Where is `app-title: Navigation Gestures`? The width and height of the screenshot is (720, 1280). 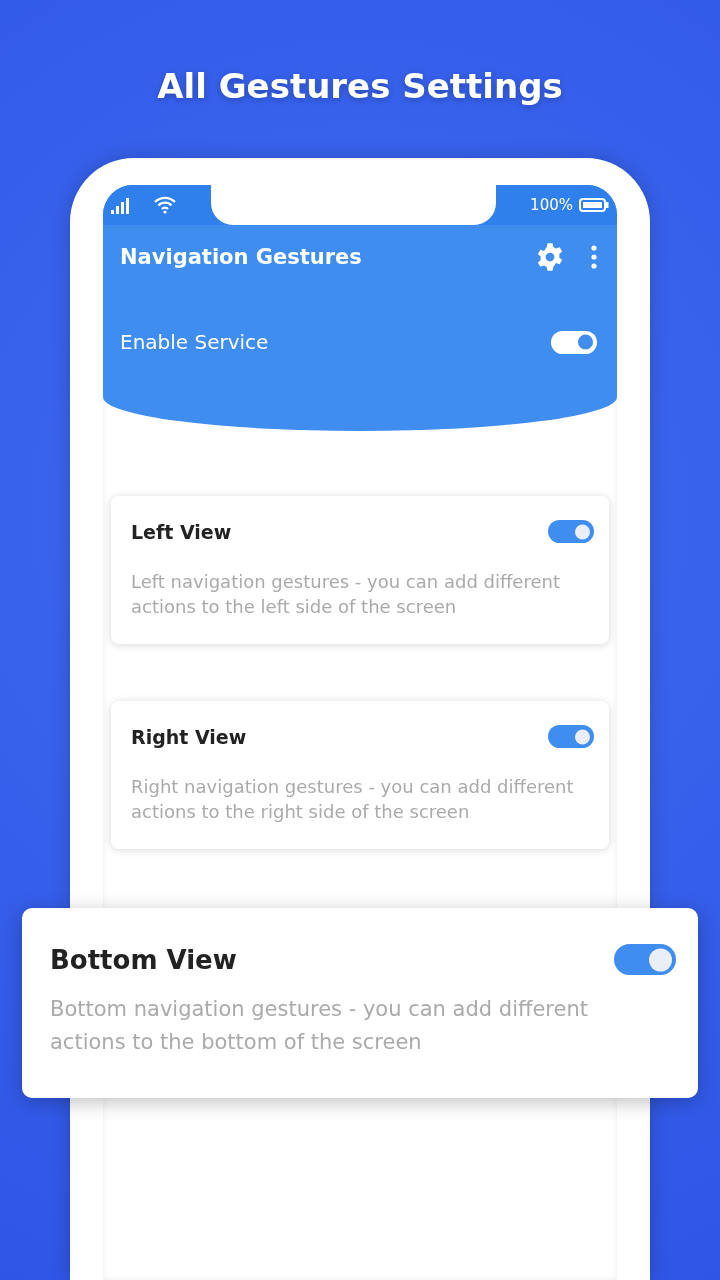 app-title: Navigation Gestures is located at coordinates (241, 257).